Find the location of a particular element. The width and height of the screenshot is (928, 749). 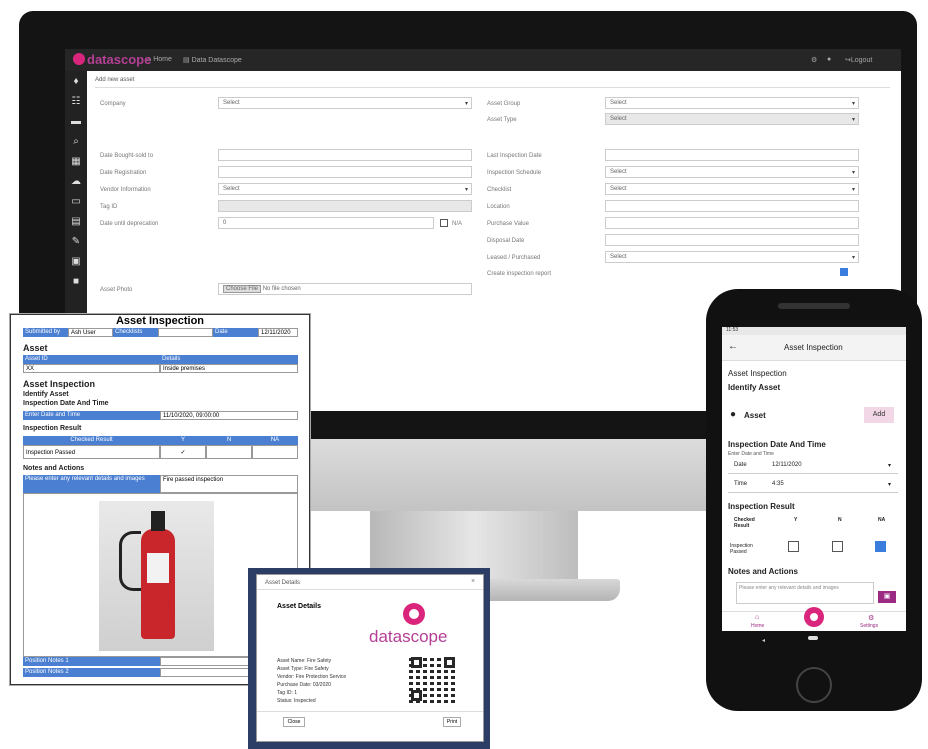

nav-home: ⌂ Home is located at coordinates (159, 59).